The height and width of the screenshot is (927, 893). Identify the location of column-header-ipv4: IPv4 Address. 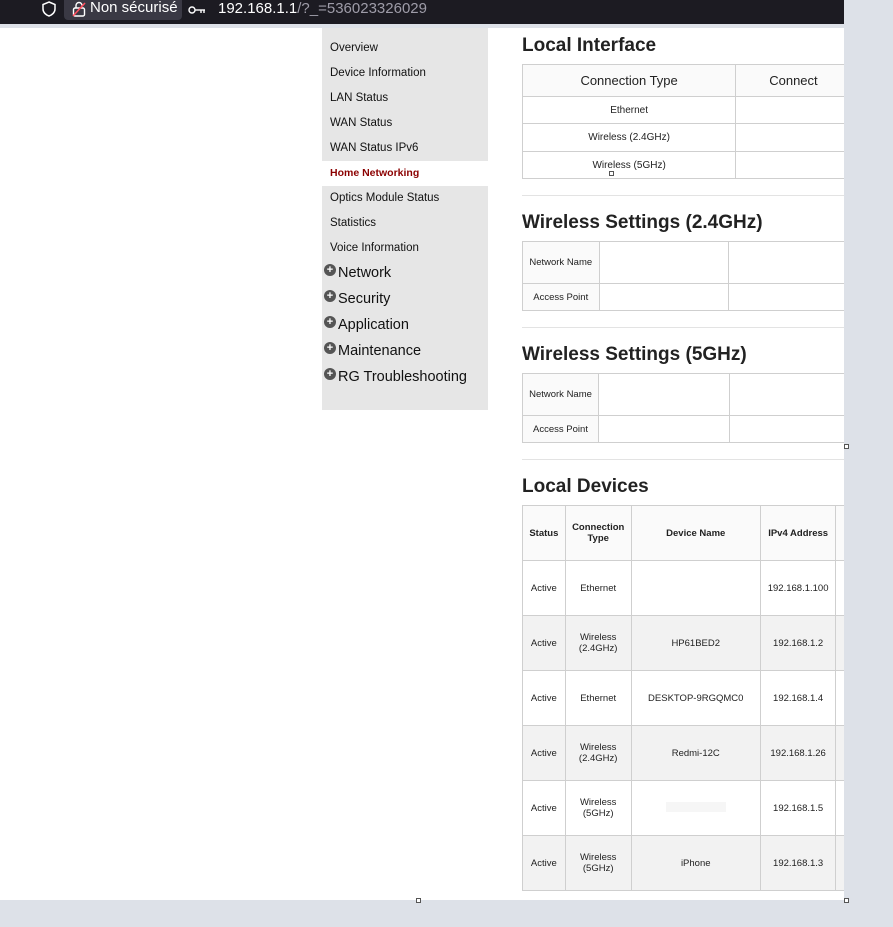
(798, 533).